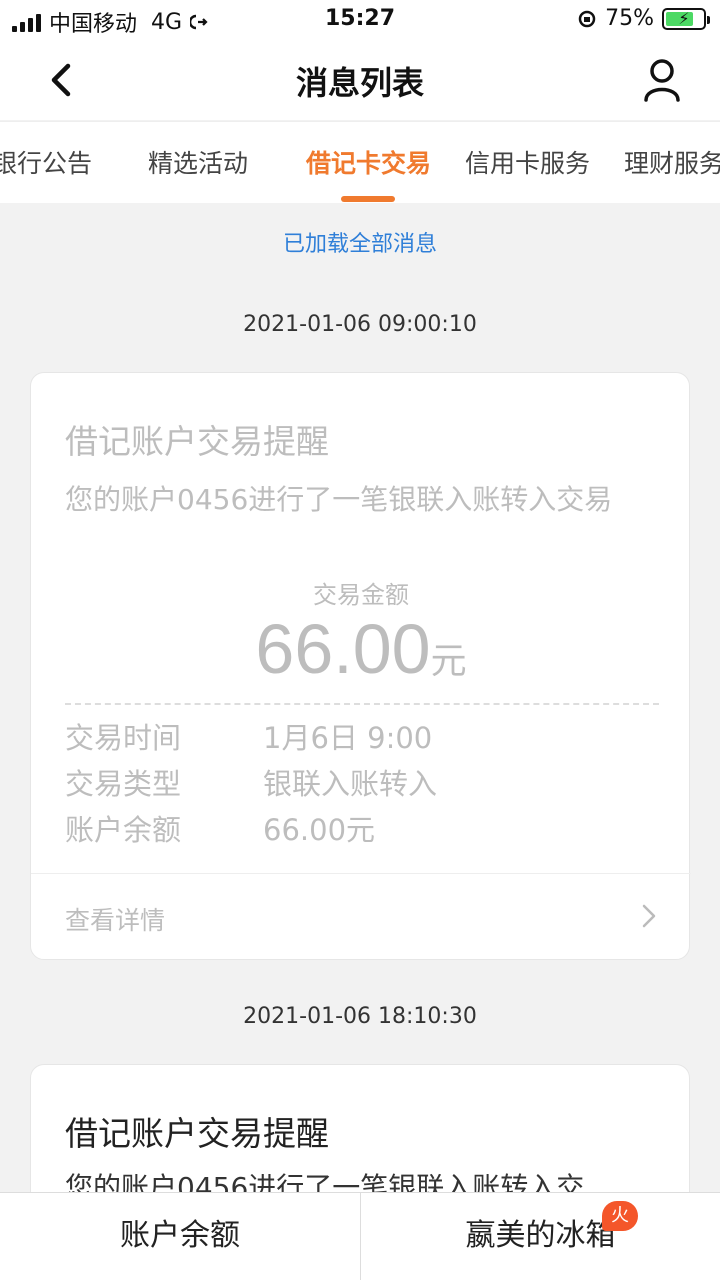 The image size is (720, 1280). What do you see at coordinates (348, 738) in the screenshot?
I see `row-value: 1月6日 9:00` at bounding box center [348, 738].